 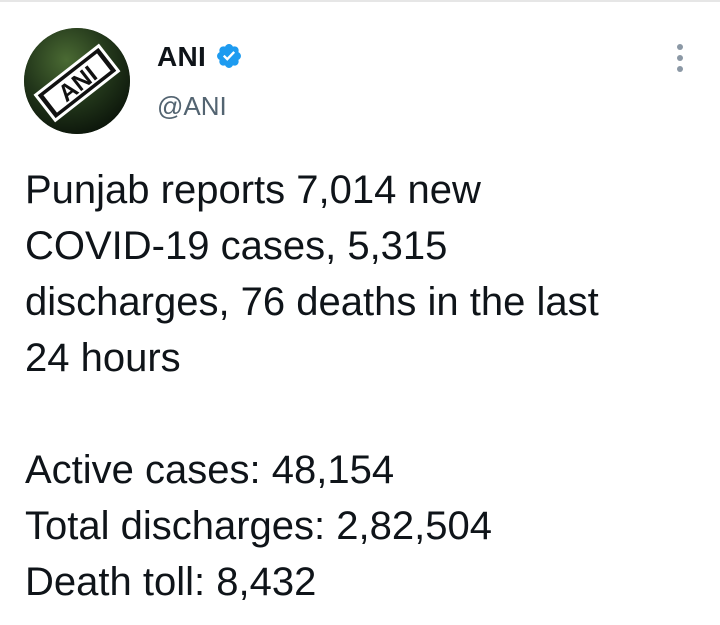 I want to click on more-options-button, so click(x=680, y=58).